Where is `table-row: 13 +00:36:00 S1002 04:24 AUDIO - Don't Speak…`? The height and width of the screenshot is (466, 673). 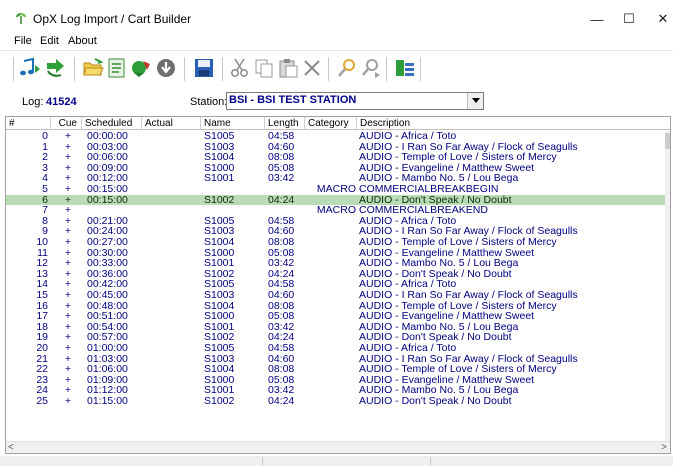 table-row: 13 +00:36:00 S1002 04:24 AUDIO - Don't Speak… is located at coordinates (335, 274).